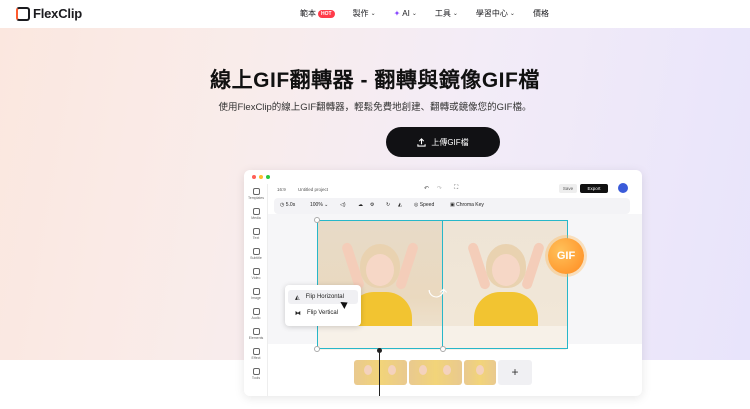 The height and width of the screenshot is (409, 750). I want to click on sidebar-item-elements: Elements, so click(256, 334).